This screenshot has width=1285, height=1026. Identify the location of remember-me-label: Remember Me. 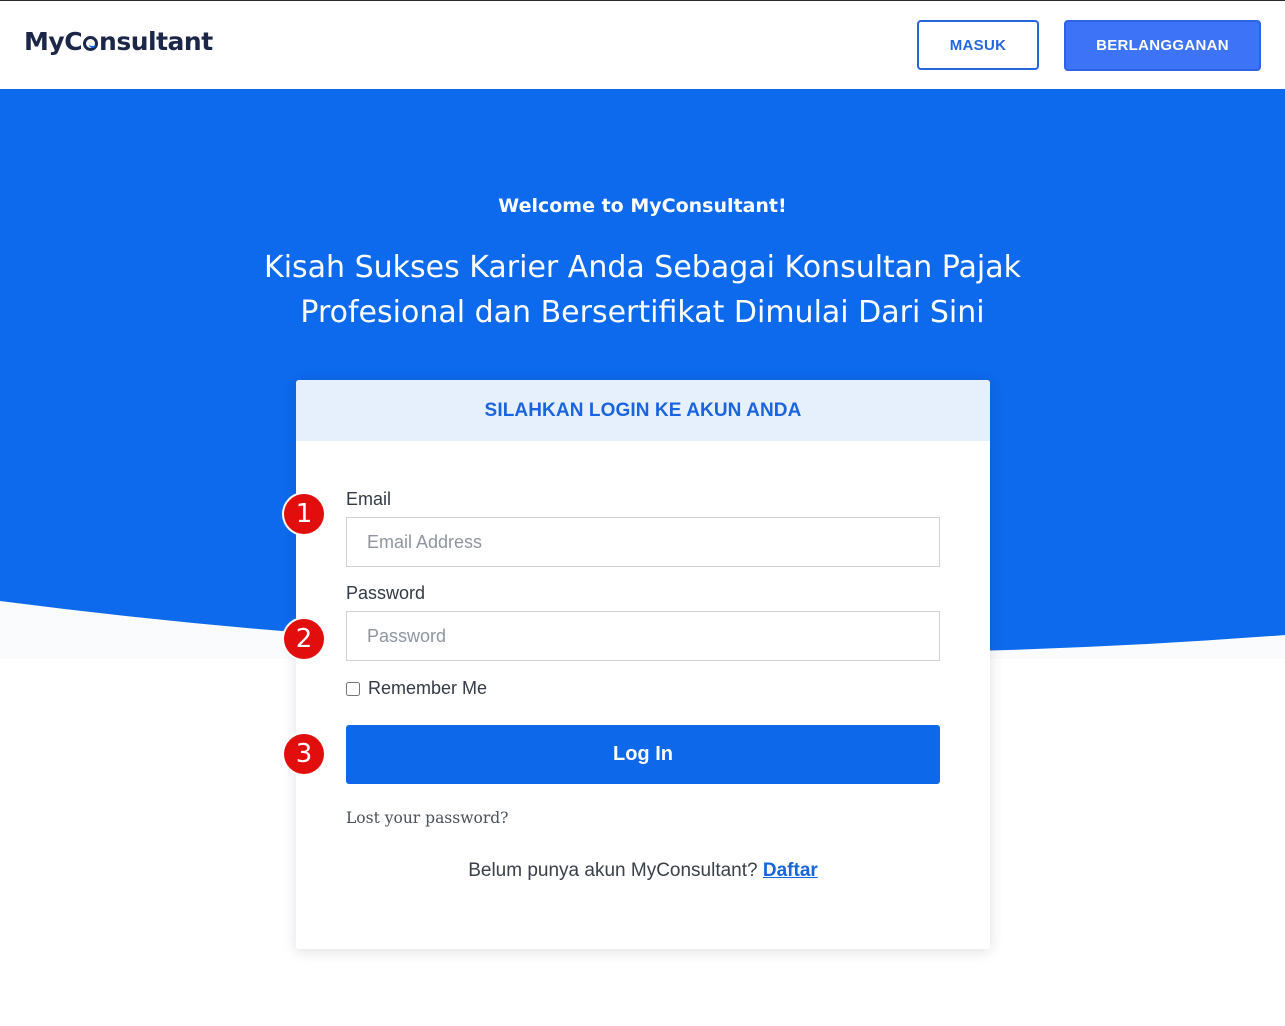
(427, 688).